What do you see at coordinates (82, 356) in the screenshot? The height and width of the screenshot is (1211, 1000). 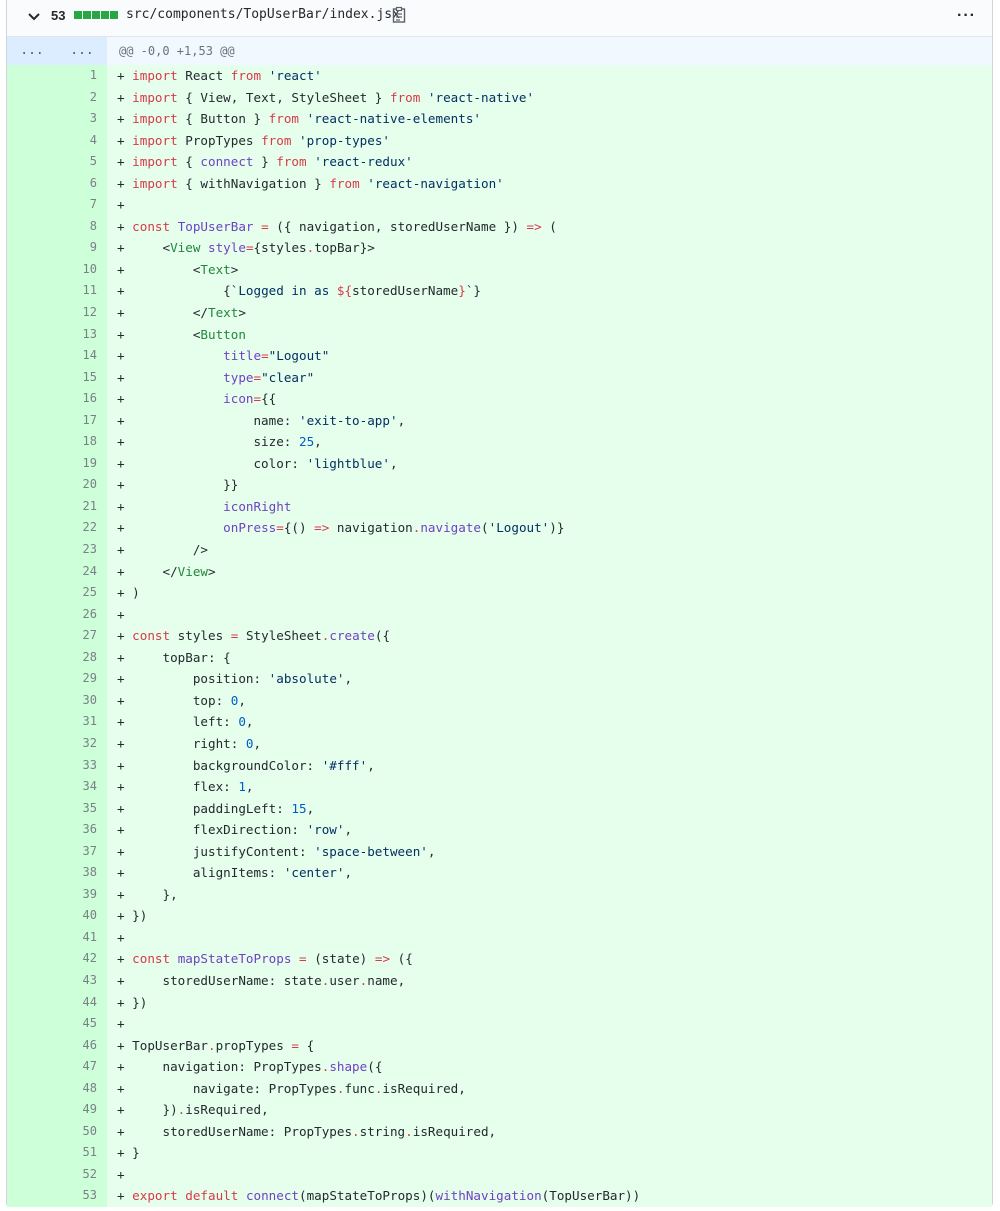 I see `new-line-number: 14` at bounding box center [82, 356].